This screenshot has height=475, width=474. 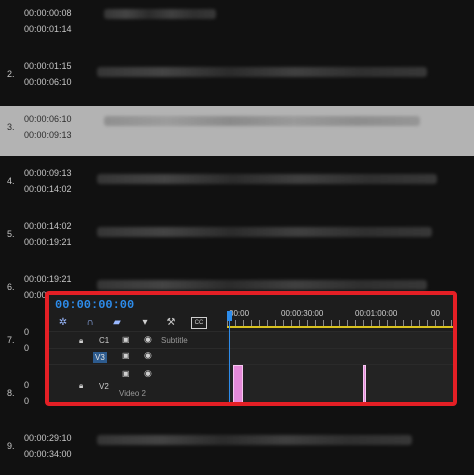 I want to click on work-area-bar, so click(x=340, y=327).